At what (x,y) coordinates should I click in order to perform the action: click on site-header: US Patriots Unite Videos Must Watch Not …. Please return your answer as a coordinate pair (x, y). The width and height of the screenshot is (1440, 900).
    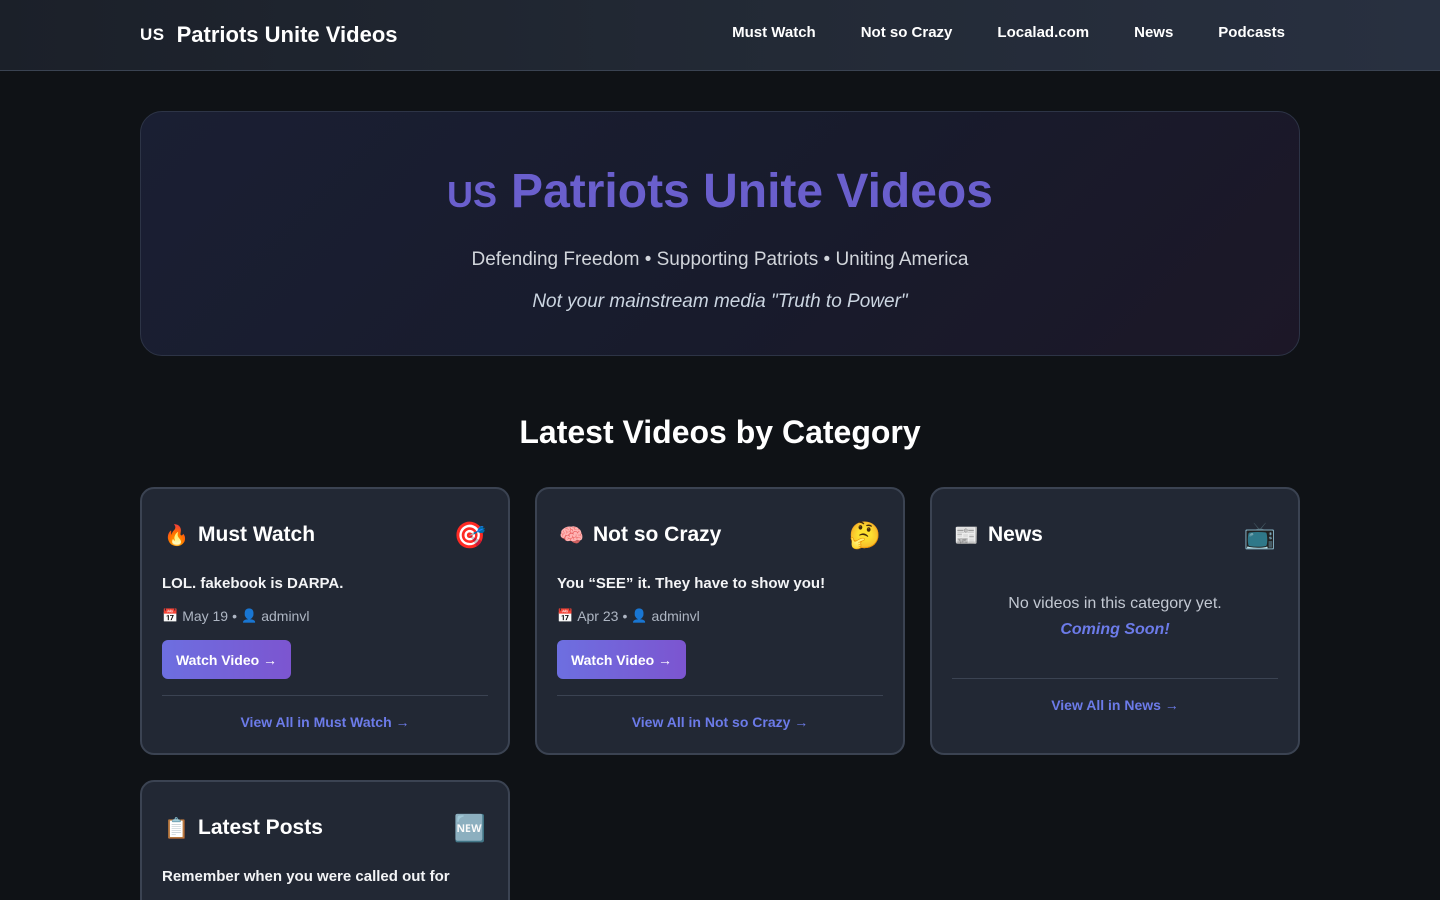
    Looking at the image, I should click on (720, 35).